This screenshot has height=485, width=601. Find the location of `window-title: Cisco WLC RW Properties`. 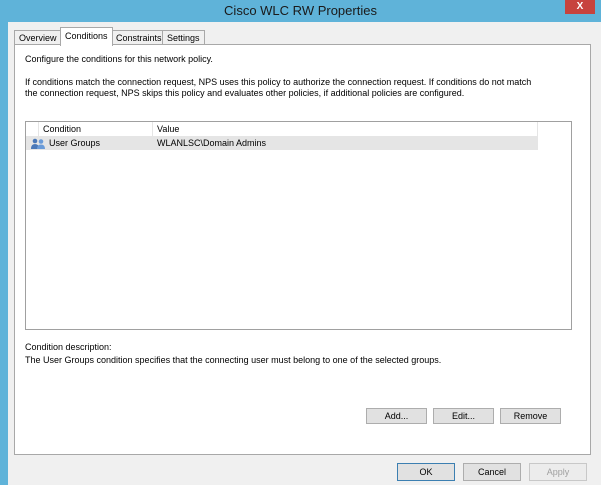

window-title: Cisco WLC RW Properties is located at coordinates (300, 10).